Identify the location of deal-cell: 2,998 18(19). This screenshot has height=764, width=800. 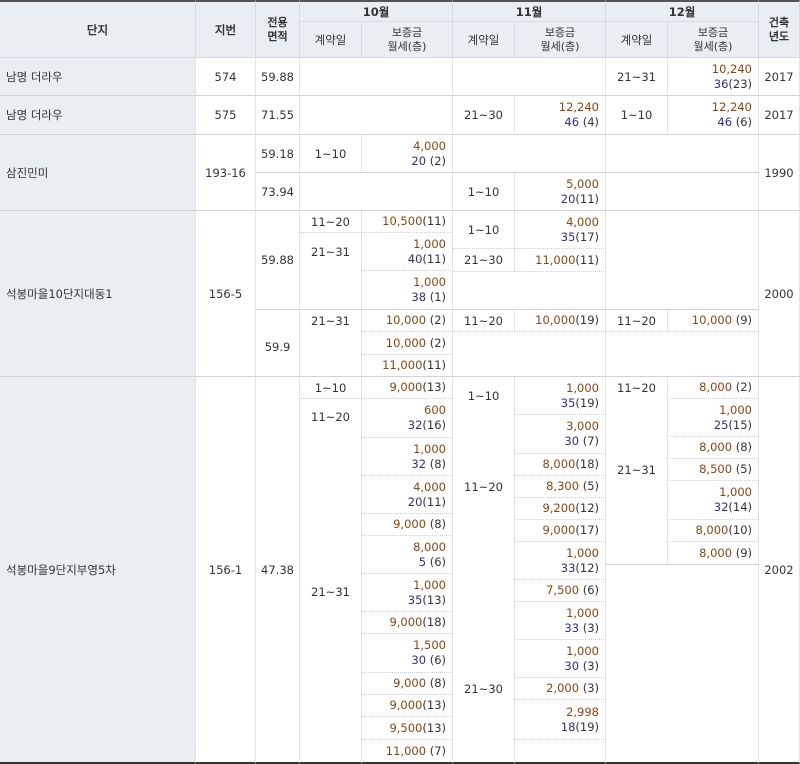
(560, 720).